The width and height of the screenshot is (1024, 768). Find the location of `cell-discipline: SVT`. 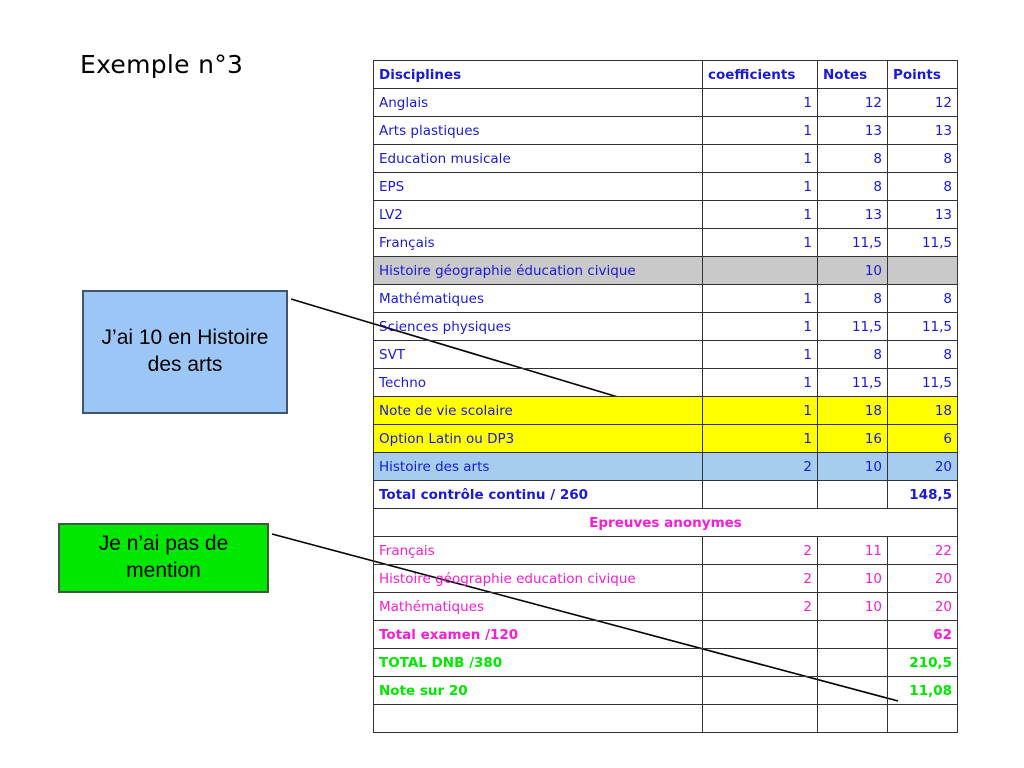

cell-discipline: SVT is located at coordinates (538, 354).